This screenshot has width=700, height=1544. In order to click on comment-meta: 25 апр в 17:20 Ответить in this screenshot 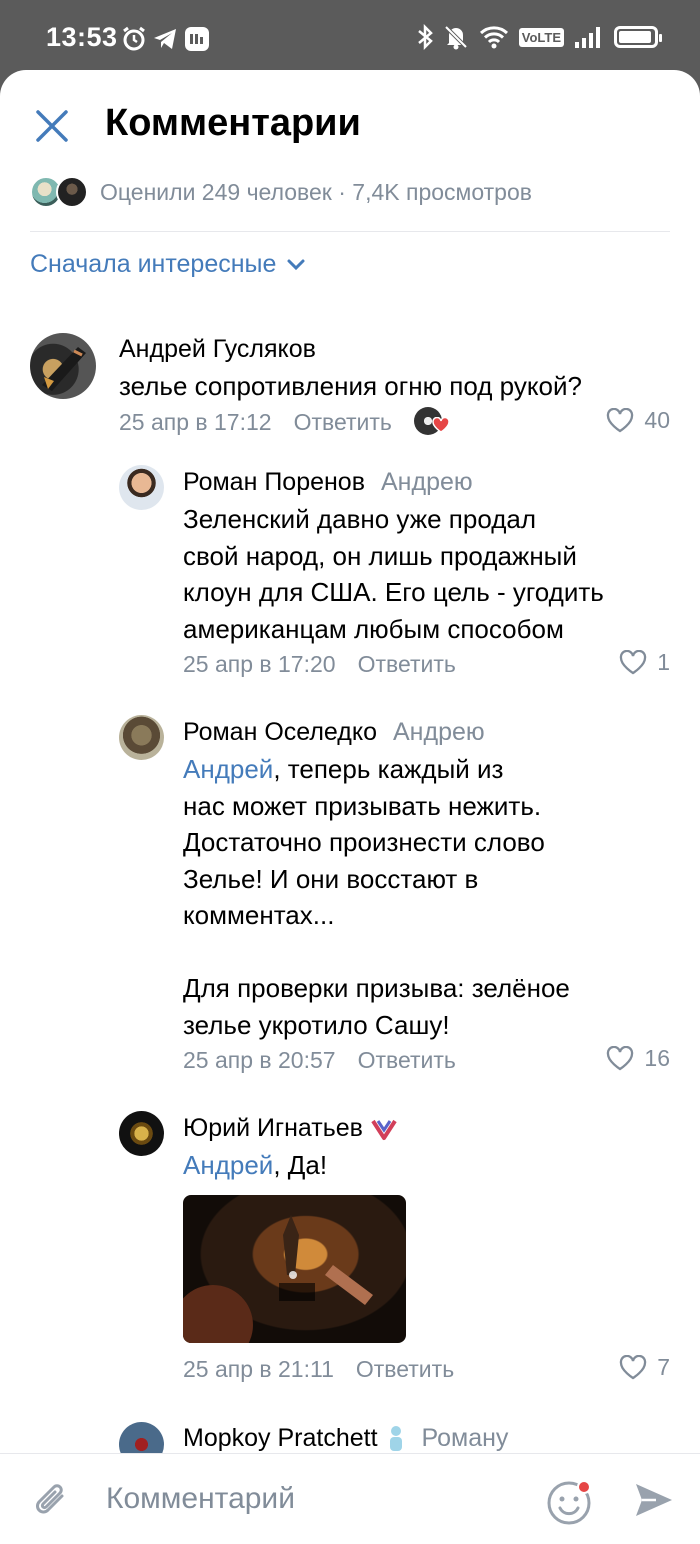, I will do `click(319, 664)`.